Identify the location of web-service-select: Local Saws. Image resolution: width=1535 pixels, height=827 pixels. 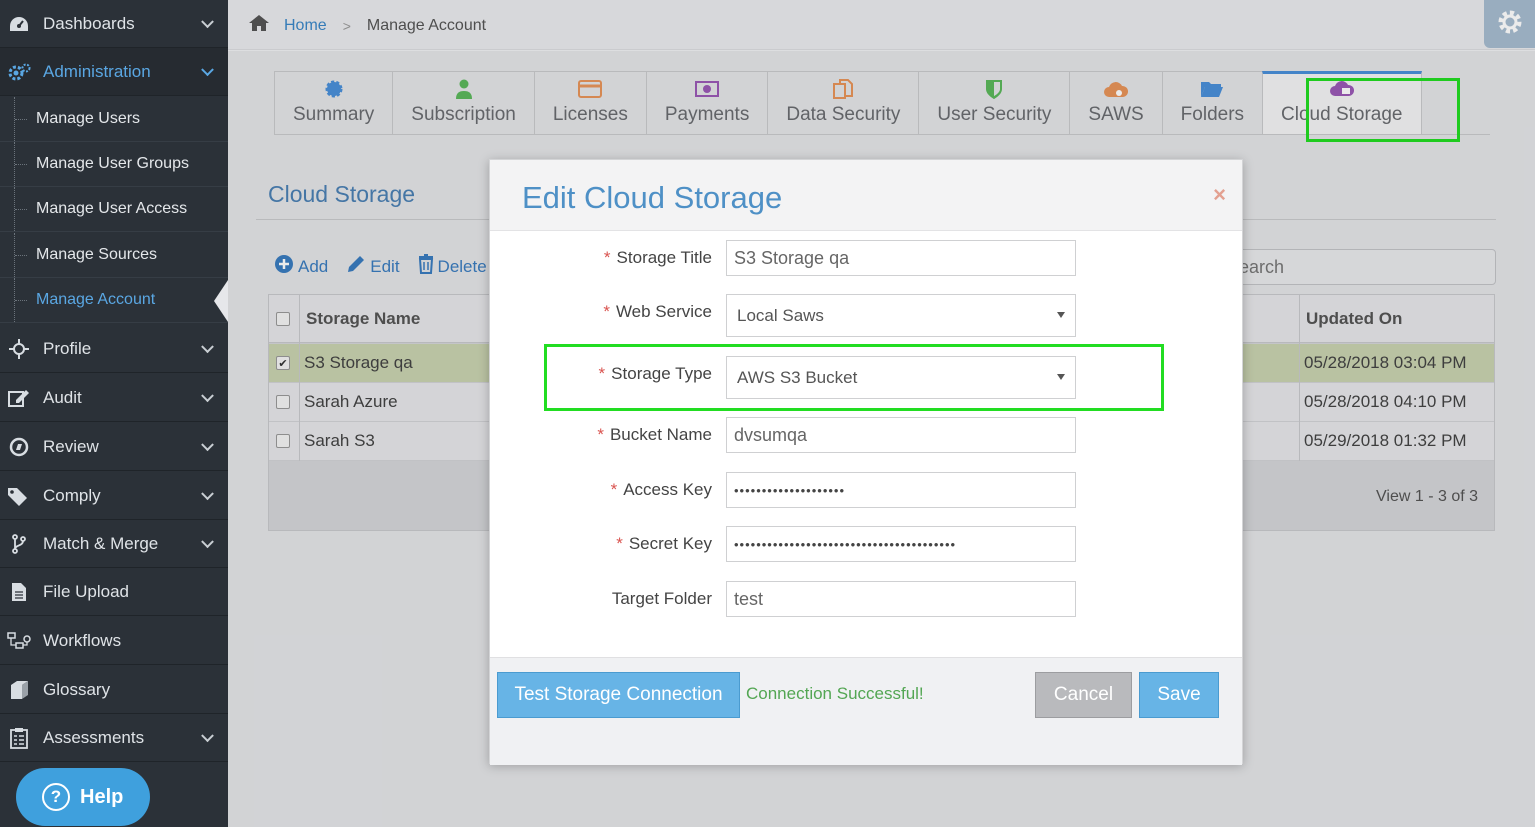
(901, 315).